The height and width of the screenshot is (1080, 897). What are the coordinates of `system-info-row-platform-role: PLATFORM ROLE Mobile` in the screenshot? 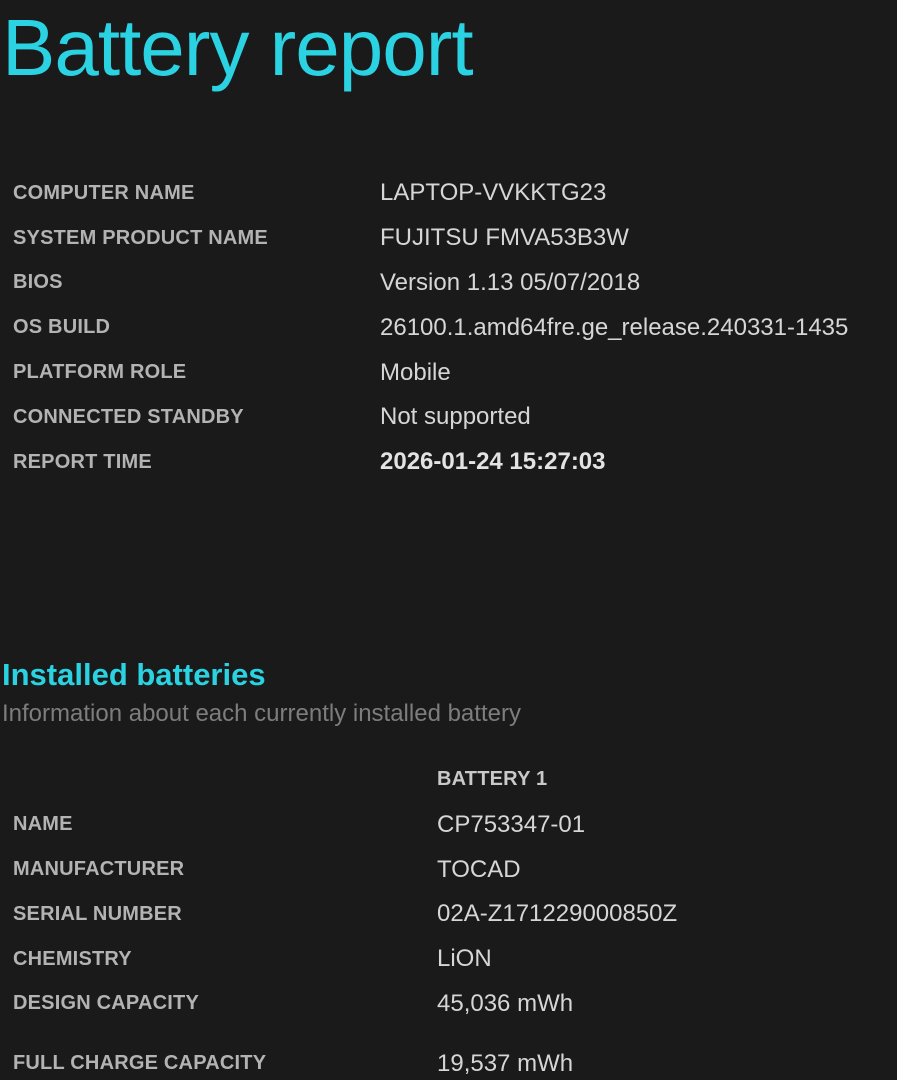 It's located at (448, 372).